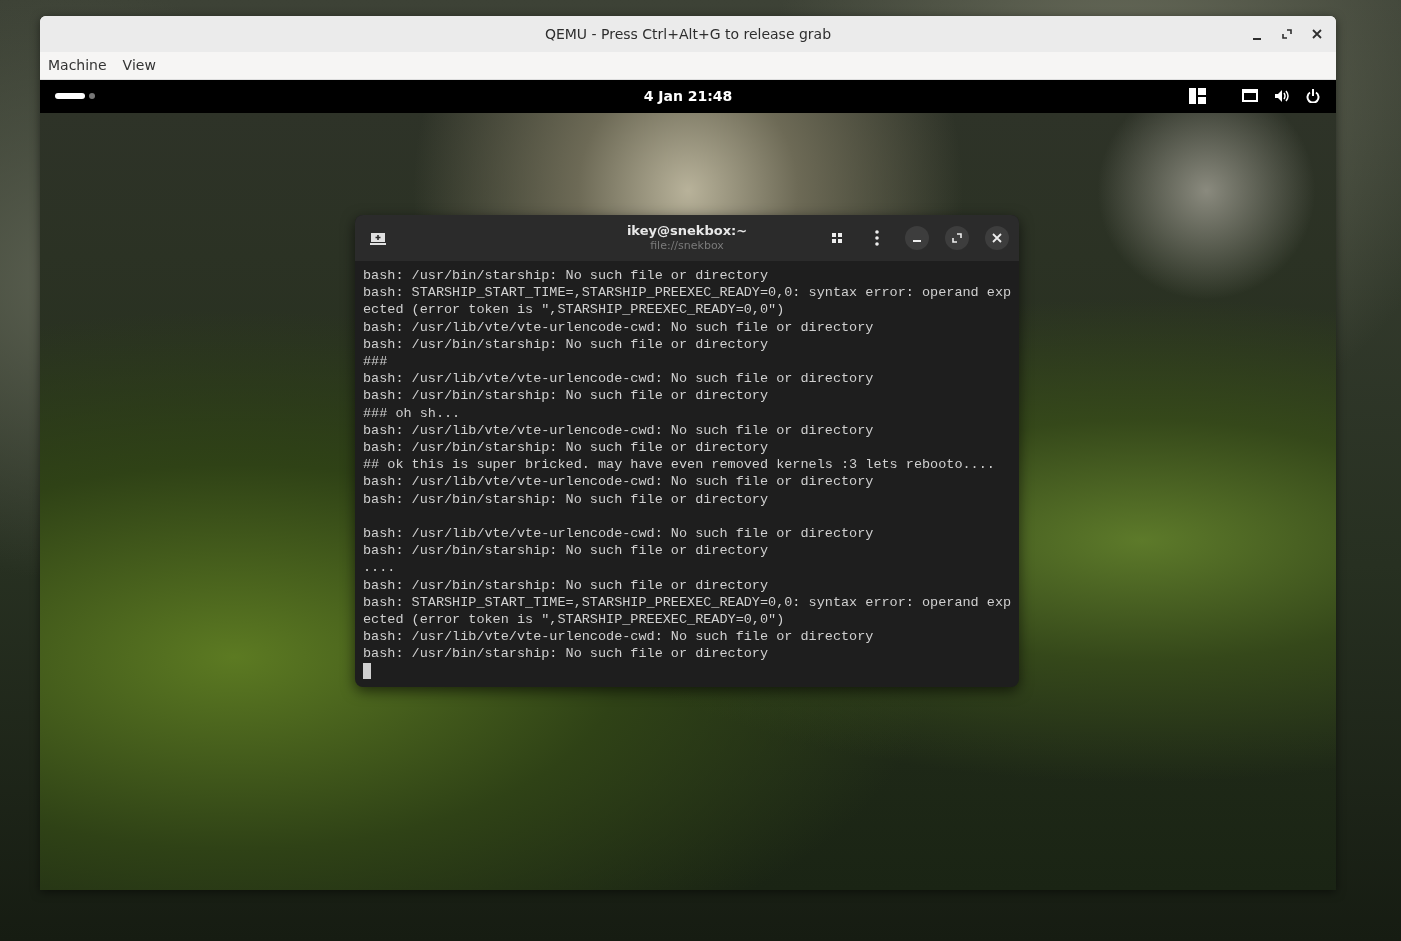 Image resolution: width=1401 pixels, height=941 pixels. I want to click on window-title: QEMU - Press Ctrl+Alt+G to release grab, so click(688, 34).